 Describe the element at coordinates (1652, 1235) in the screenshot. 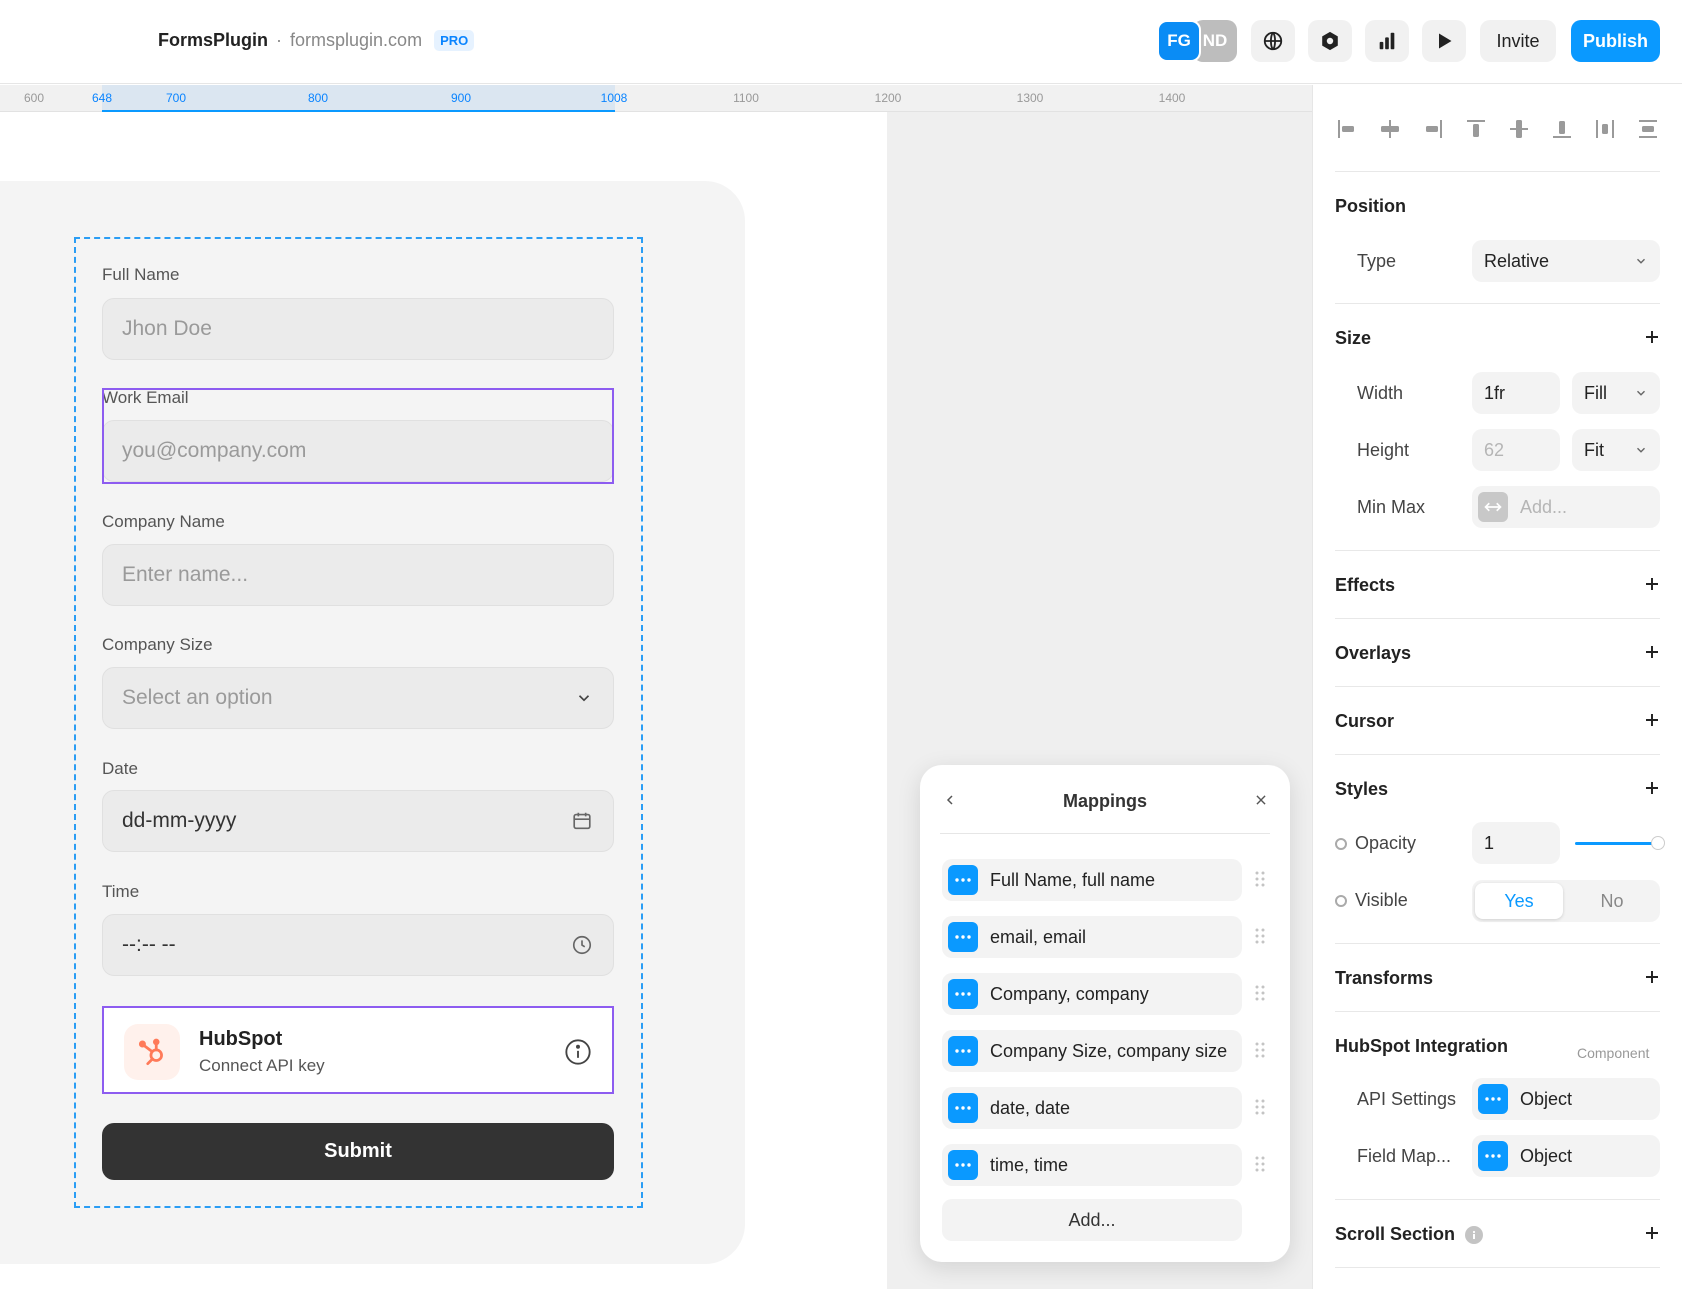

I see `add-scroll-section-icon` at that location.